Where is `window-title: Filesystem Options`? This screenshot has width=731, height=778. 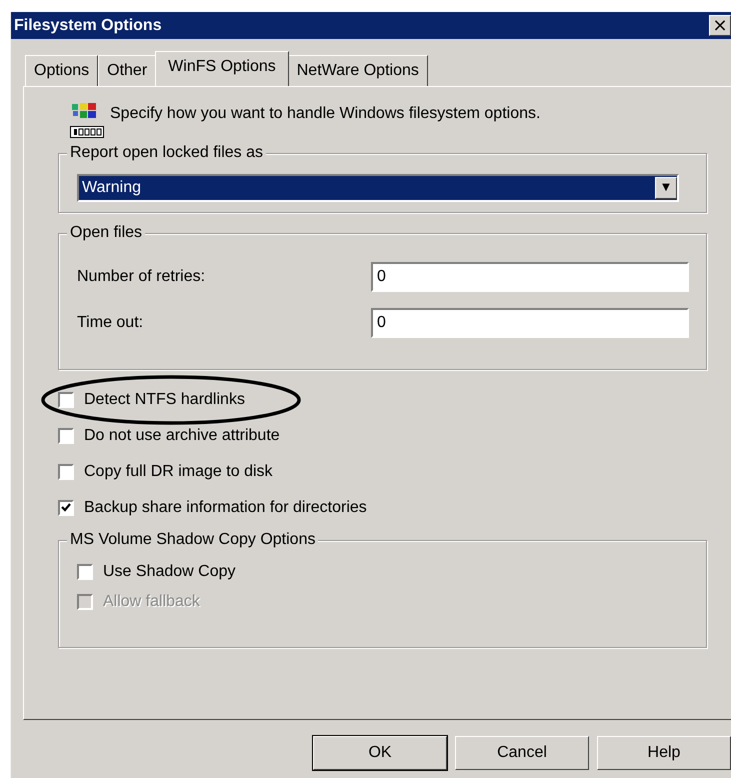
window-title: Filesystem Options is located at coordinates (88, 25).